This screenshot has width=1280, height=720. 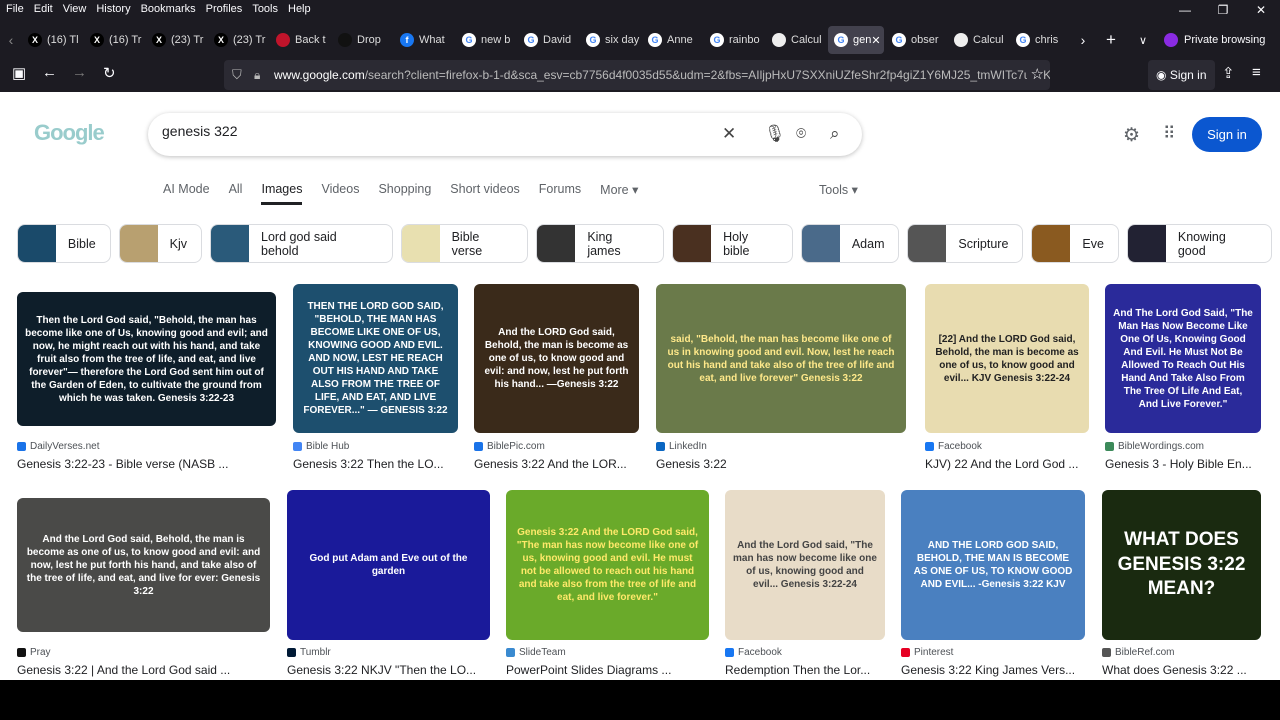 I want to click on sidebar-icon: ▣, so click(x=19, y=73).